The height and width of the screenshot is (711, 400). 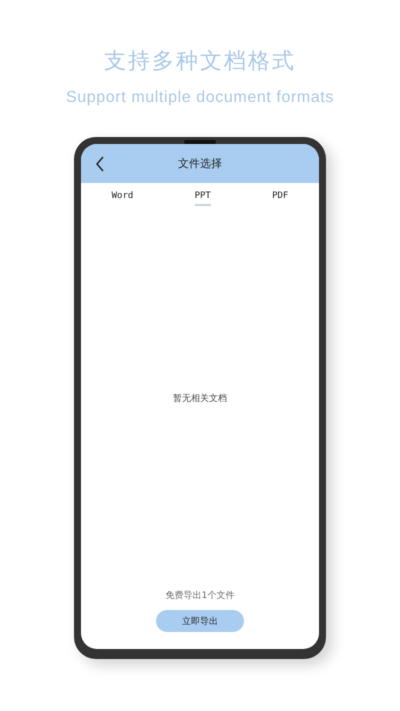 What do you see at coordinates (200, 98) in the screenshot?
I see `subtitle: Support multiple document formats` at bounding box center [200, 98].